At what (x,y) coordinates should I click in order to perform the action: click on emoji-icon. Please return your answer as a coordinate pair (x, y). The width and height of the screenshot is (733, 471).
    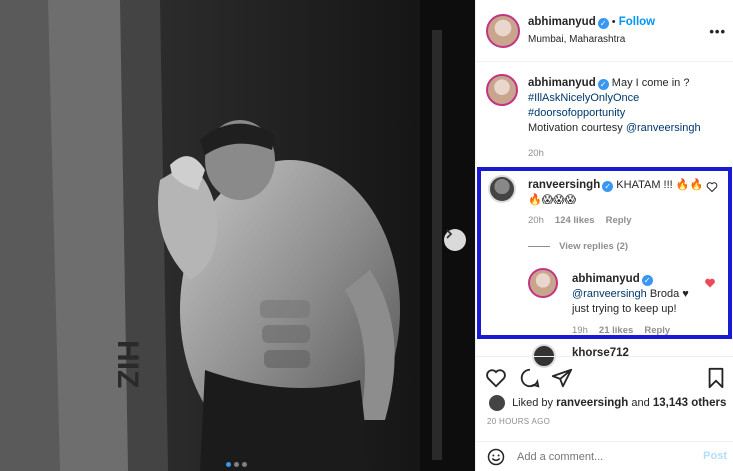
    Looking at the image, I should click on (496, 457).